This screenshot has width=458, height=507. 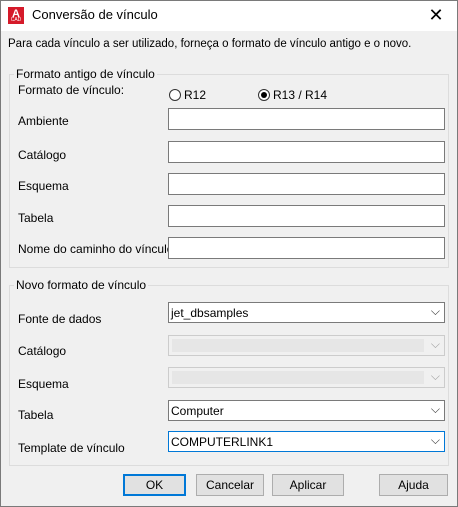 I want to click on catalog-label: Catálogo, so click(x=42, y=155).